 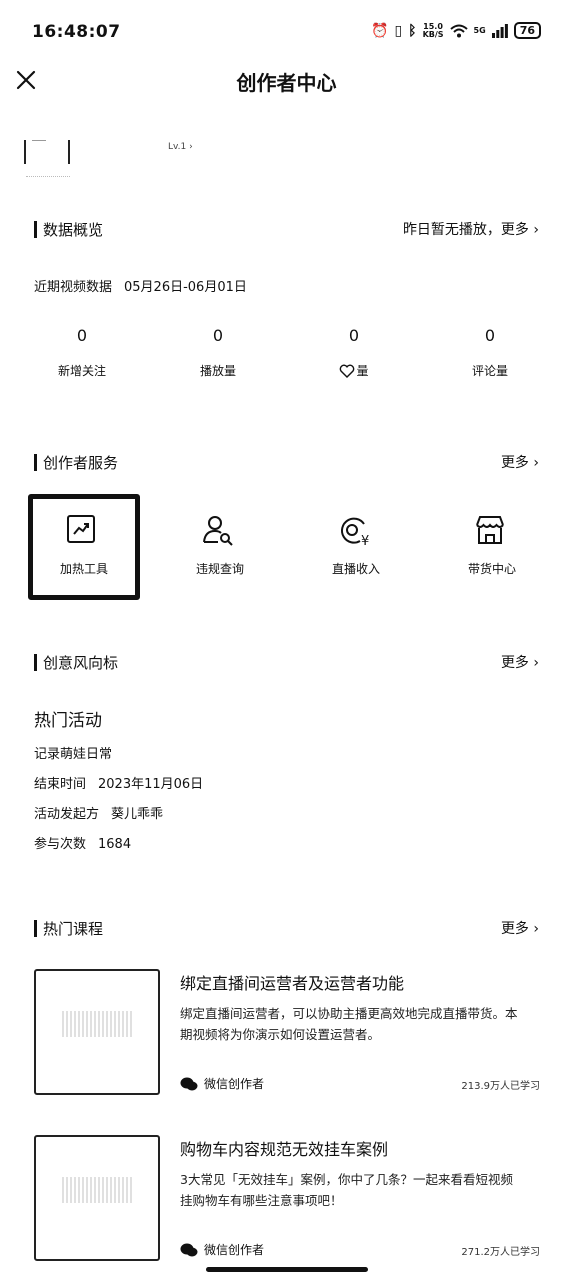 I want to click on services-more-link: 更多 ›, so click(x=520, y=462).